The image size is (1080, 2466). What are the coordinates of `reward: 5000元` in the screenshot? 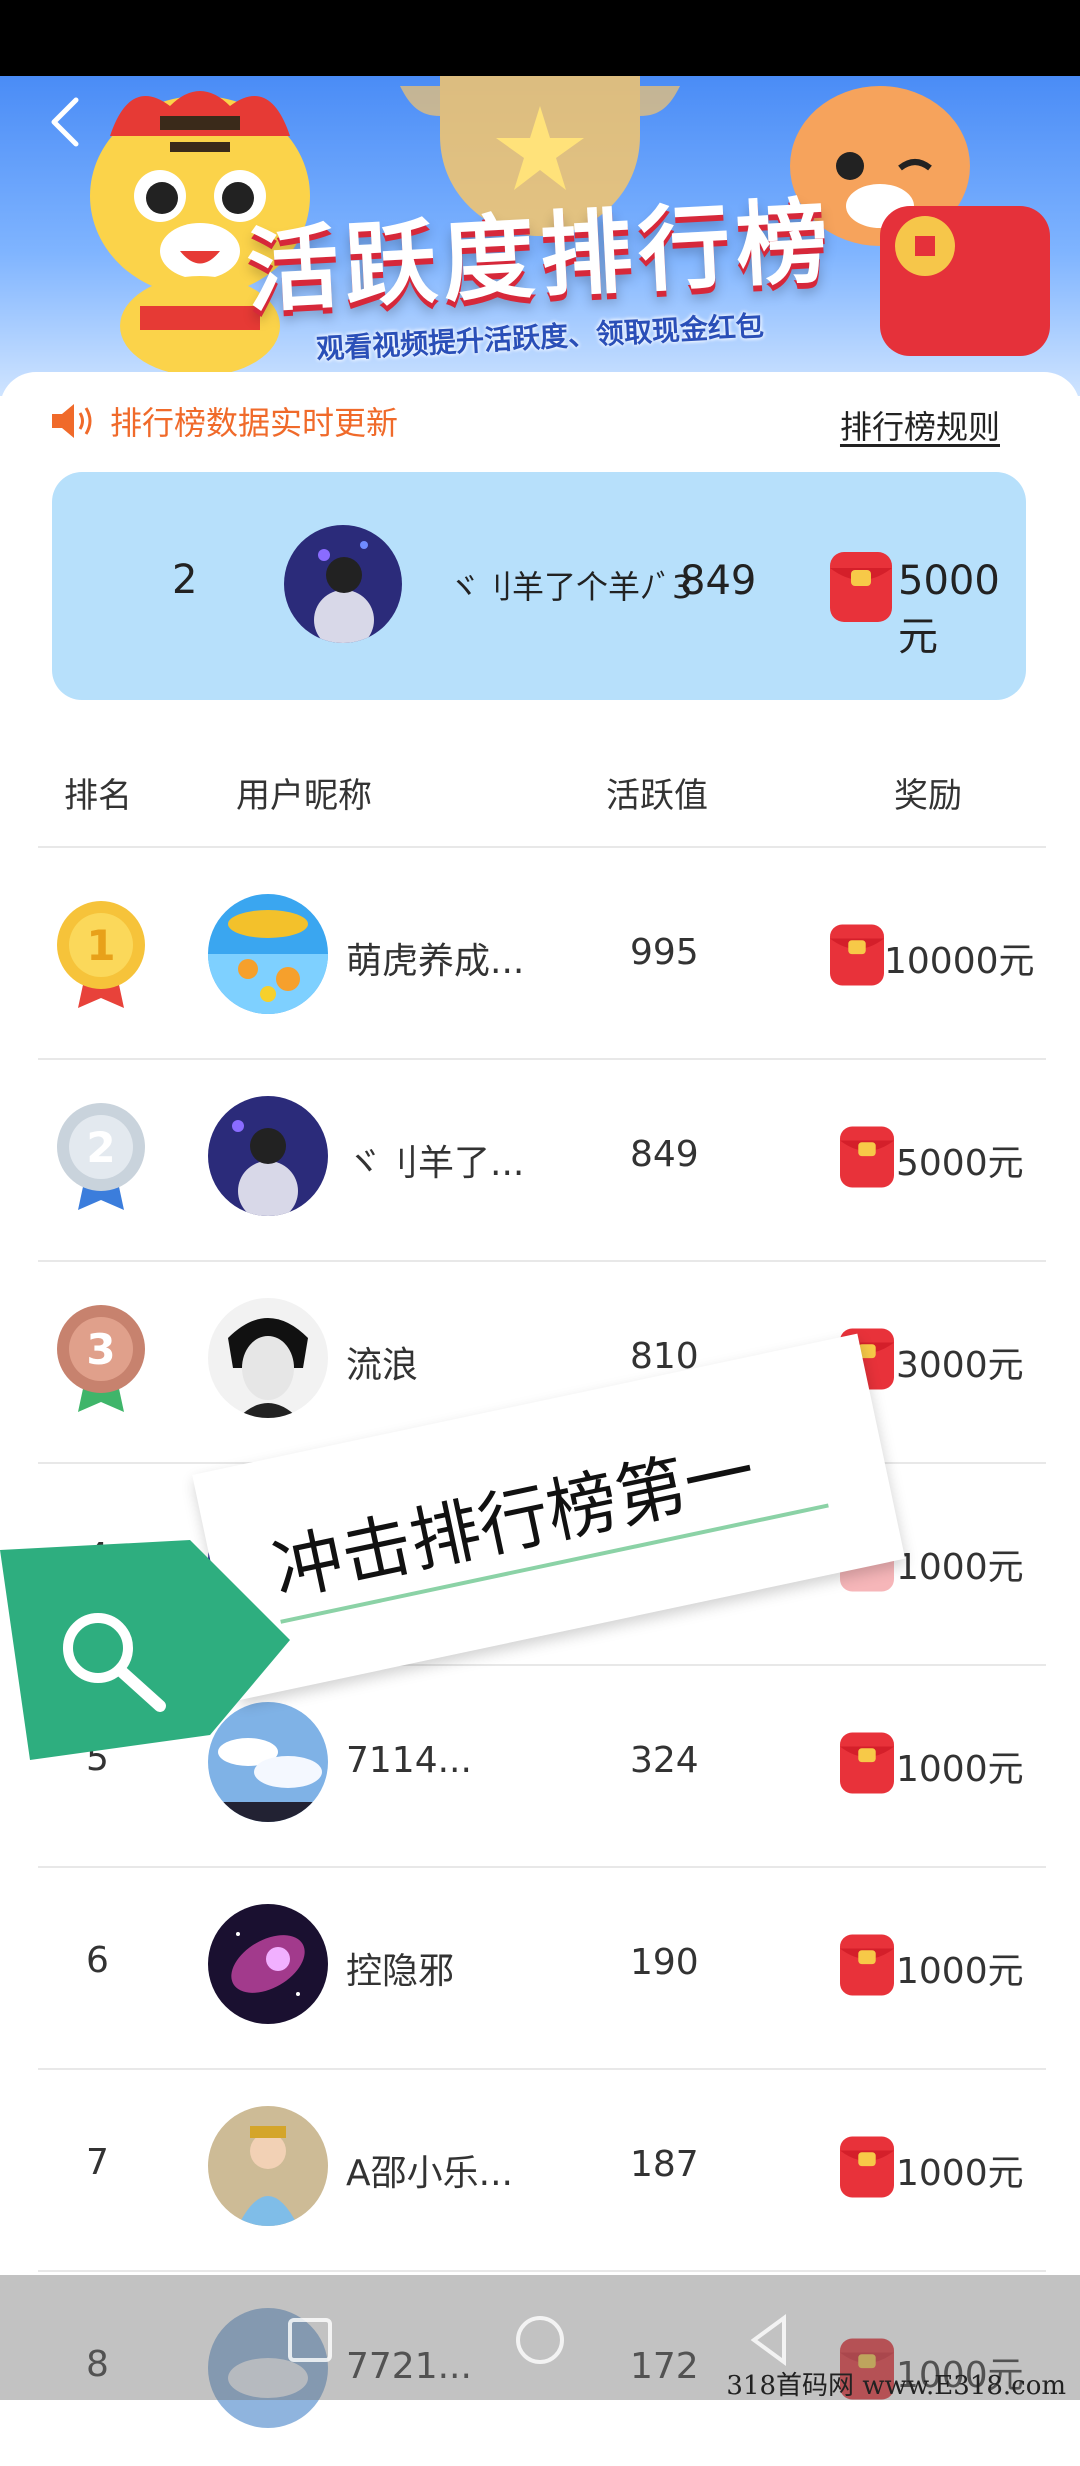 It's located at (960, 1163).